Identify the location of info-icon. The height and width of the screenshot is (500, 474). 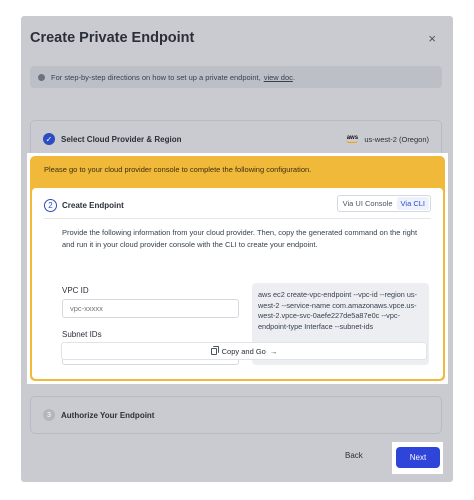
(41, 77).